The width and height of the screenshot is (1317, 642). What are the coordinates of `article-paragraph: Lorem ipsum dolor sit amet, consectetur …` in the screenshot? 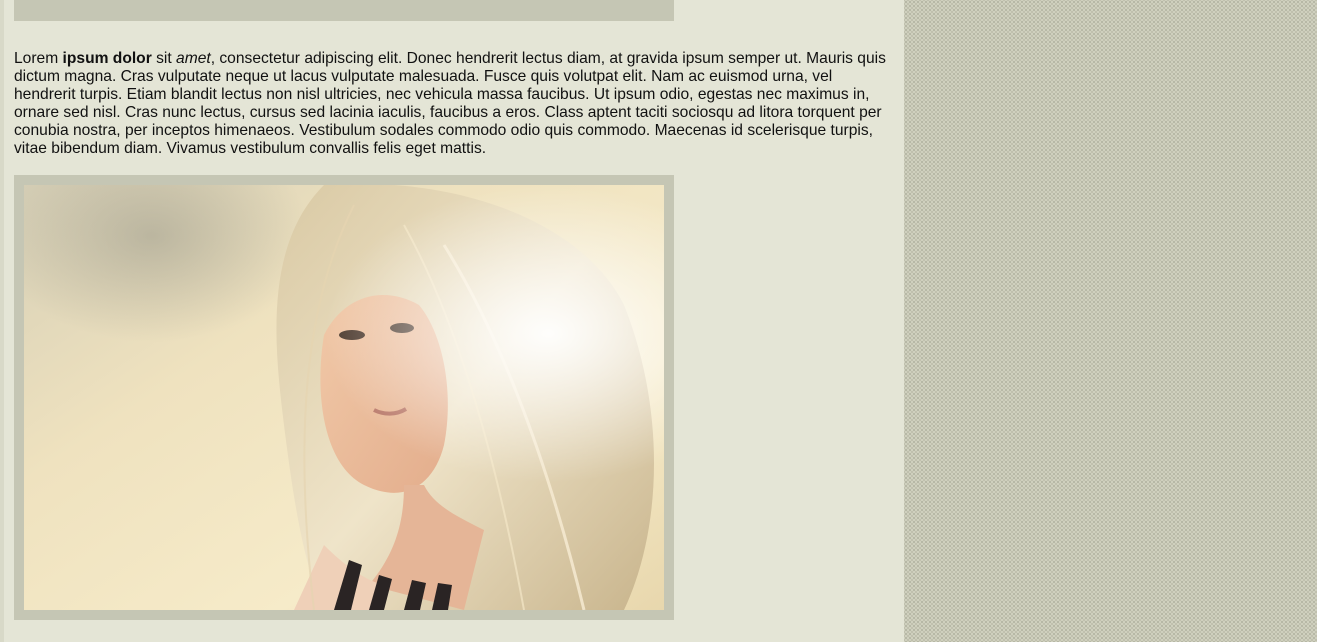 It's located at (455, 104).